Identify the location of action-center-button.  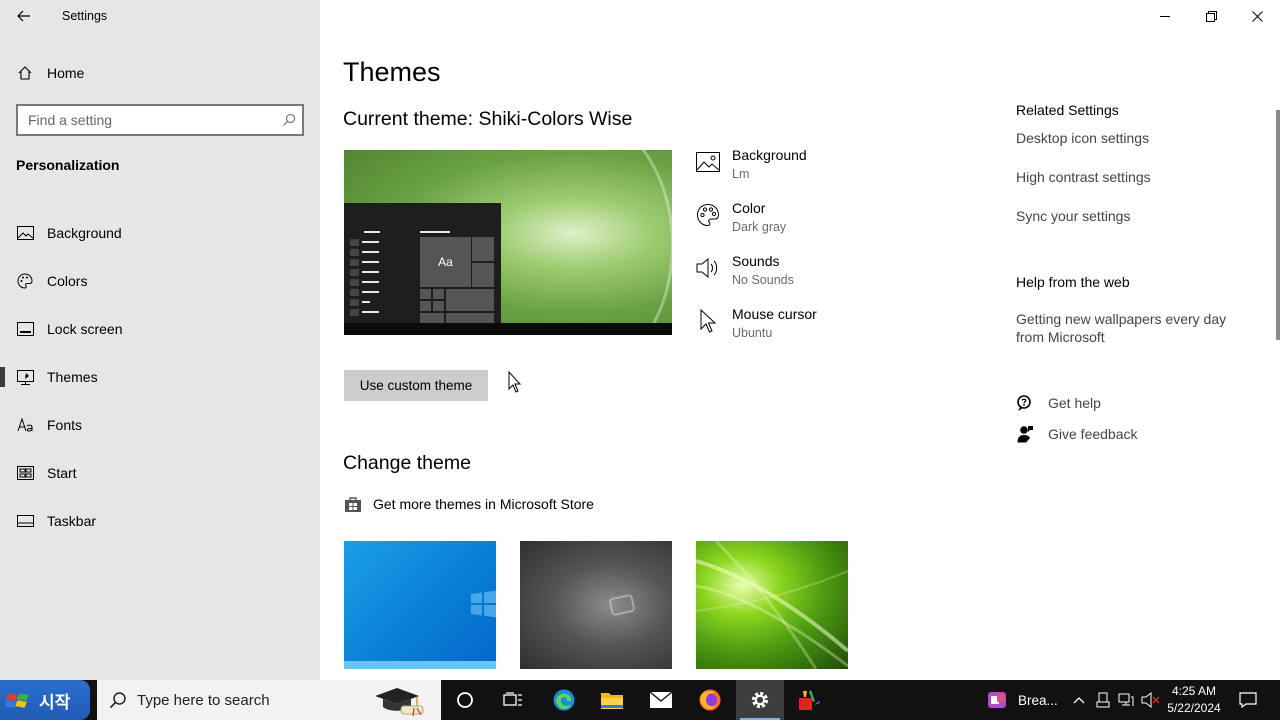
(1248, 700).